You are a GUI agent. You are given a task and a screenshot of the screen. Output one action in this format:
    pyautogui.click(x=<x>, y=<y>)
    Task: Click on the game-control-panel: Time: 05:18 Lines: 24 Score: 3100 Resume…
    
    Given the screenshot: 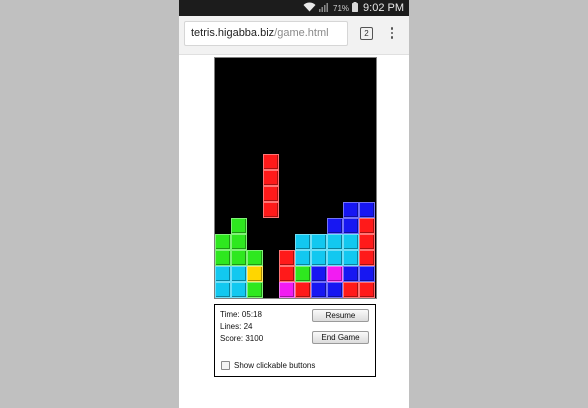 What is the action you would take?
    pyautogui.click(x=295, y=340)
    